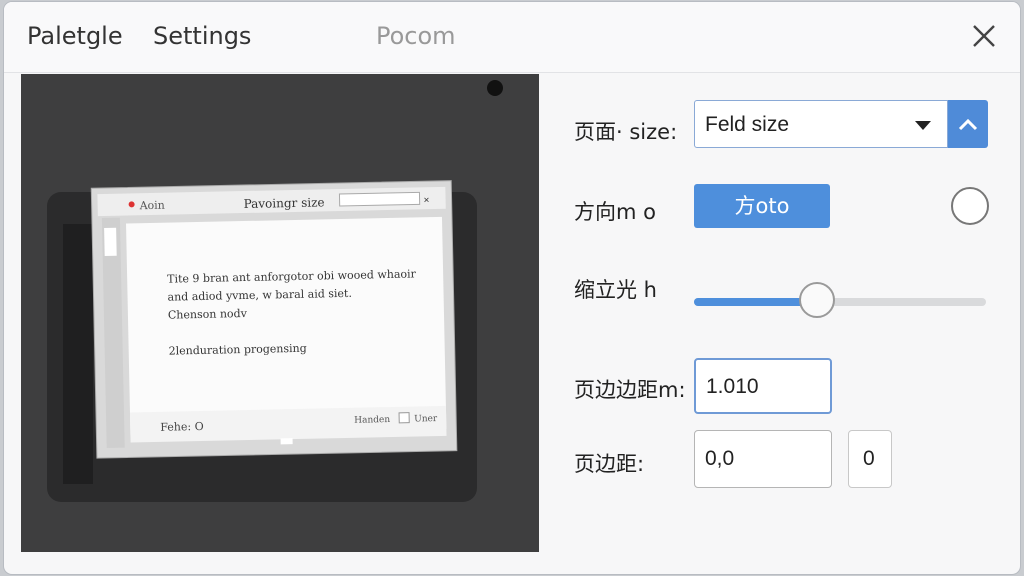 This screenshot has width=1024, height=576. I want to click on orientation-button: 方oto, so click(762, 206).